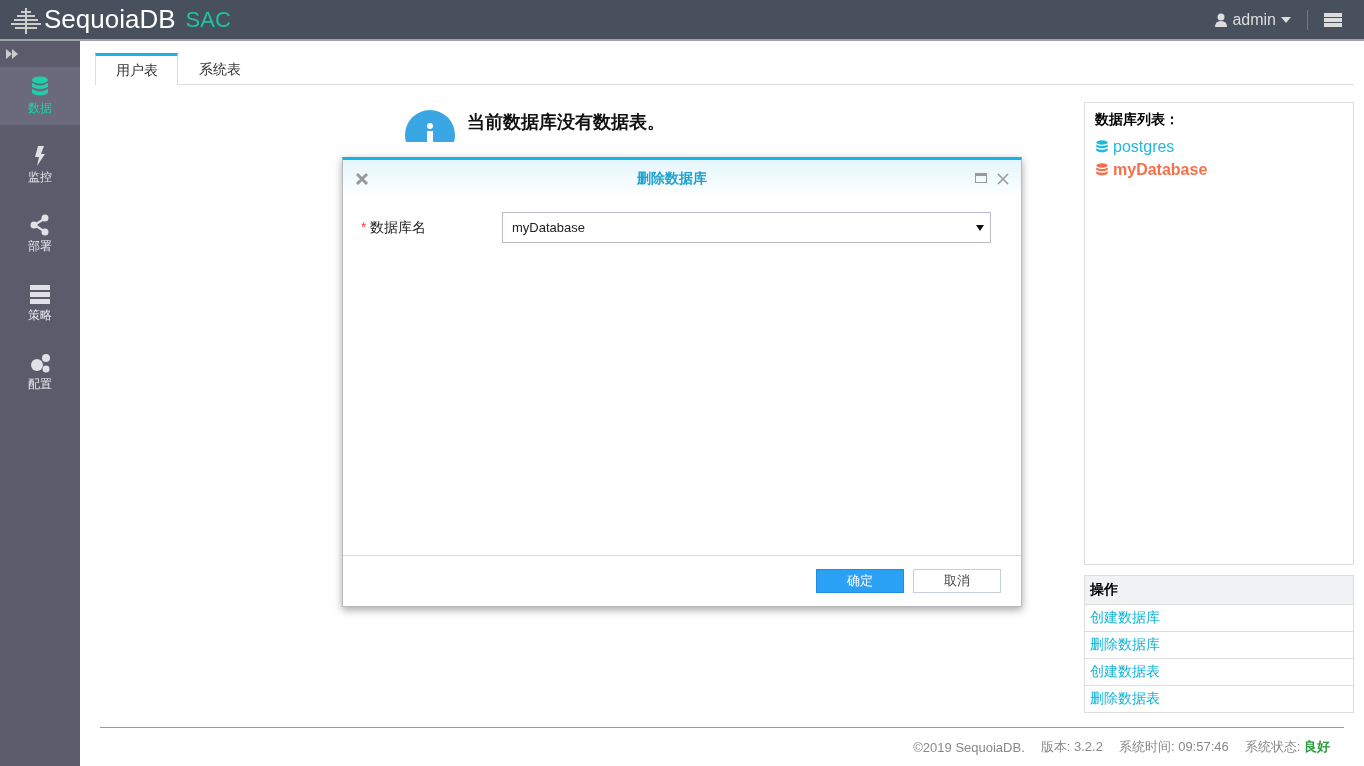 This screenshot has width=1364, height=766. What do you see at coordinates (1272, 747) in the screenshot?
I see `status-label: 系统状态:` at bounding box center [1272, 747].